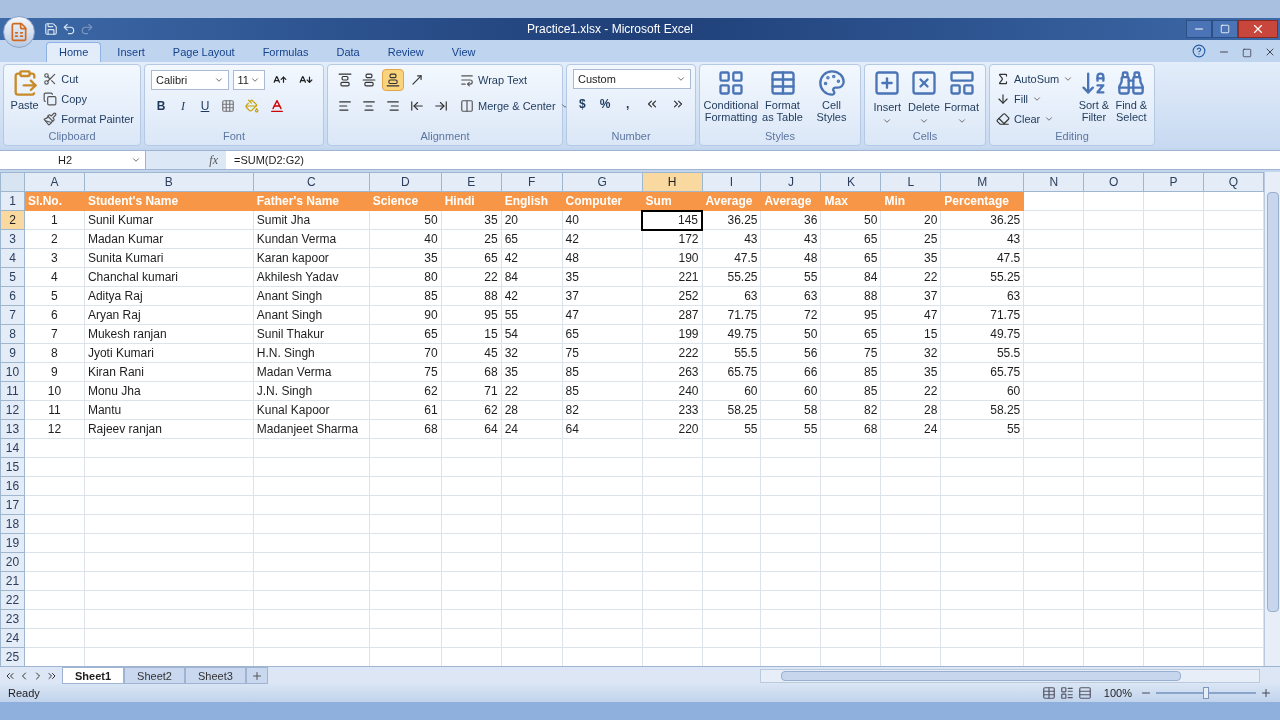 The width and height of the screenshot is (1280, 720). What do you see at coordinates (93, 675) in the screenshot?
I see `sheet-tab: Sheet1` at bounding box center [93, 675].